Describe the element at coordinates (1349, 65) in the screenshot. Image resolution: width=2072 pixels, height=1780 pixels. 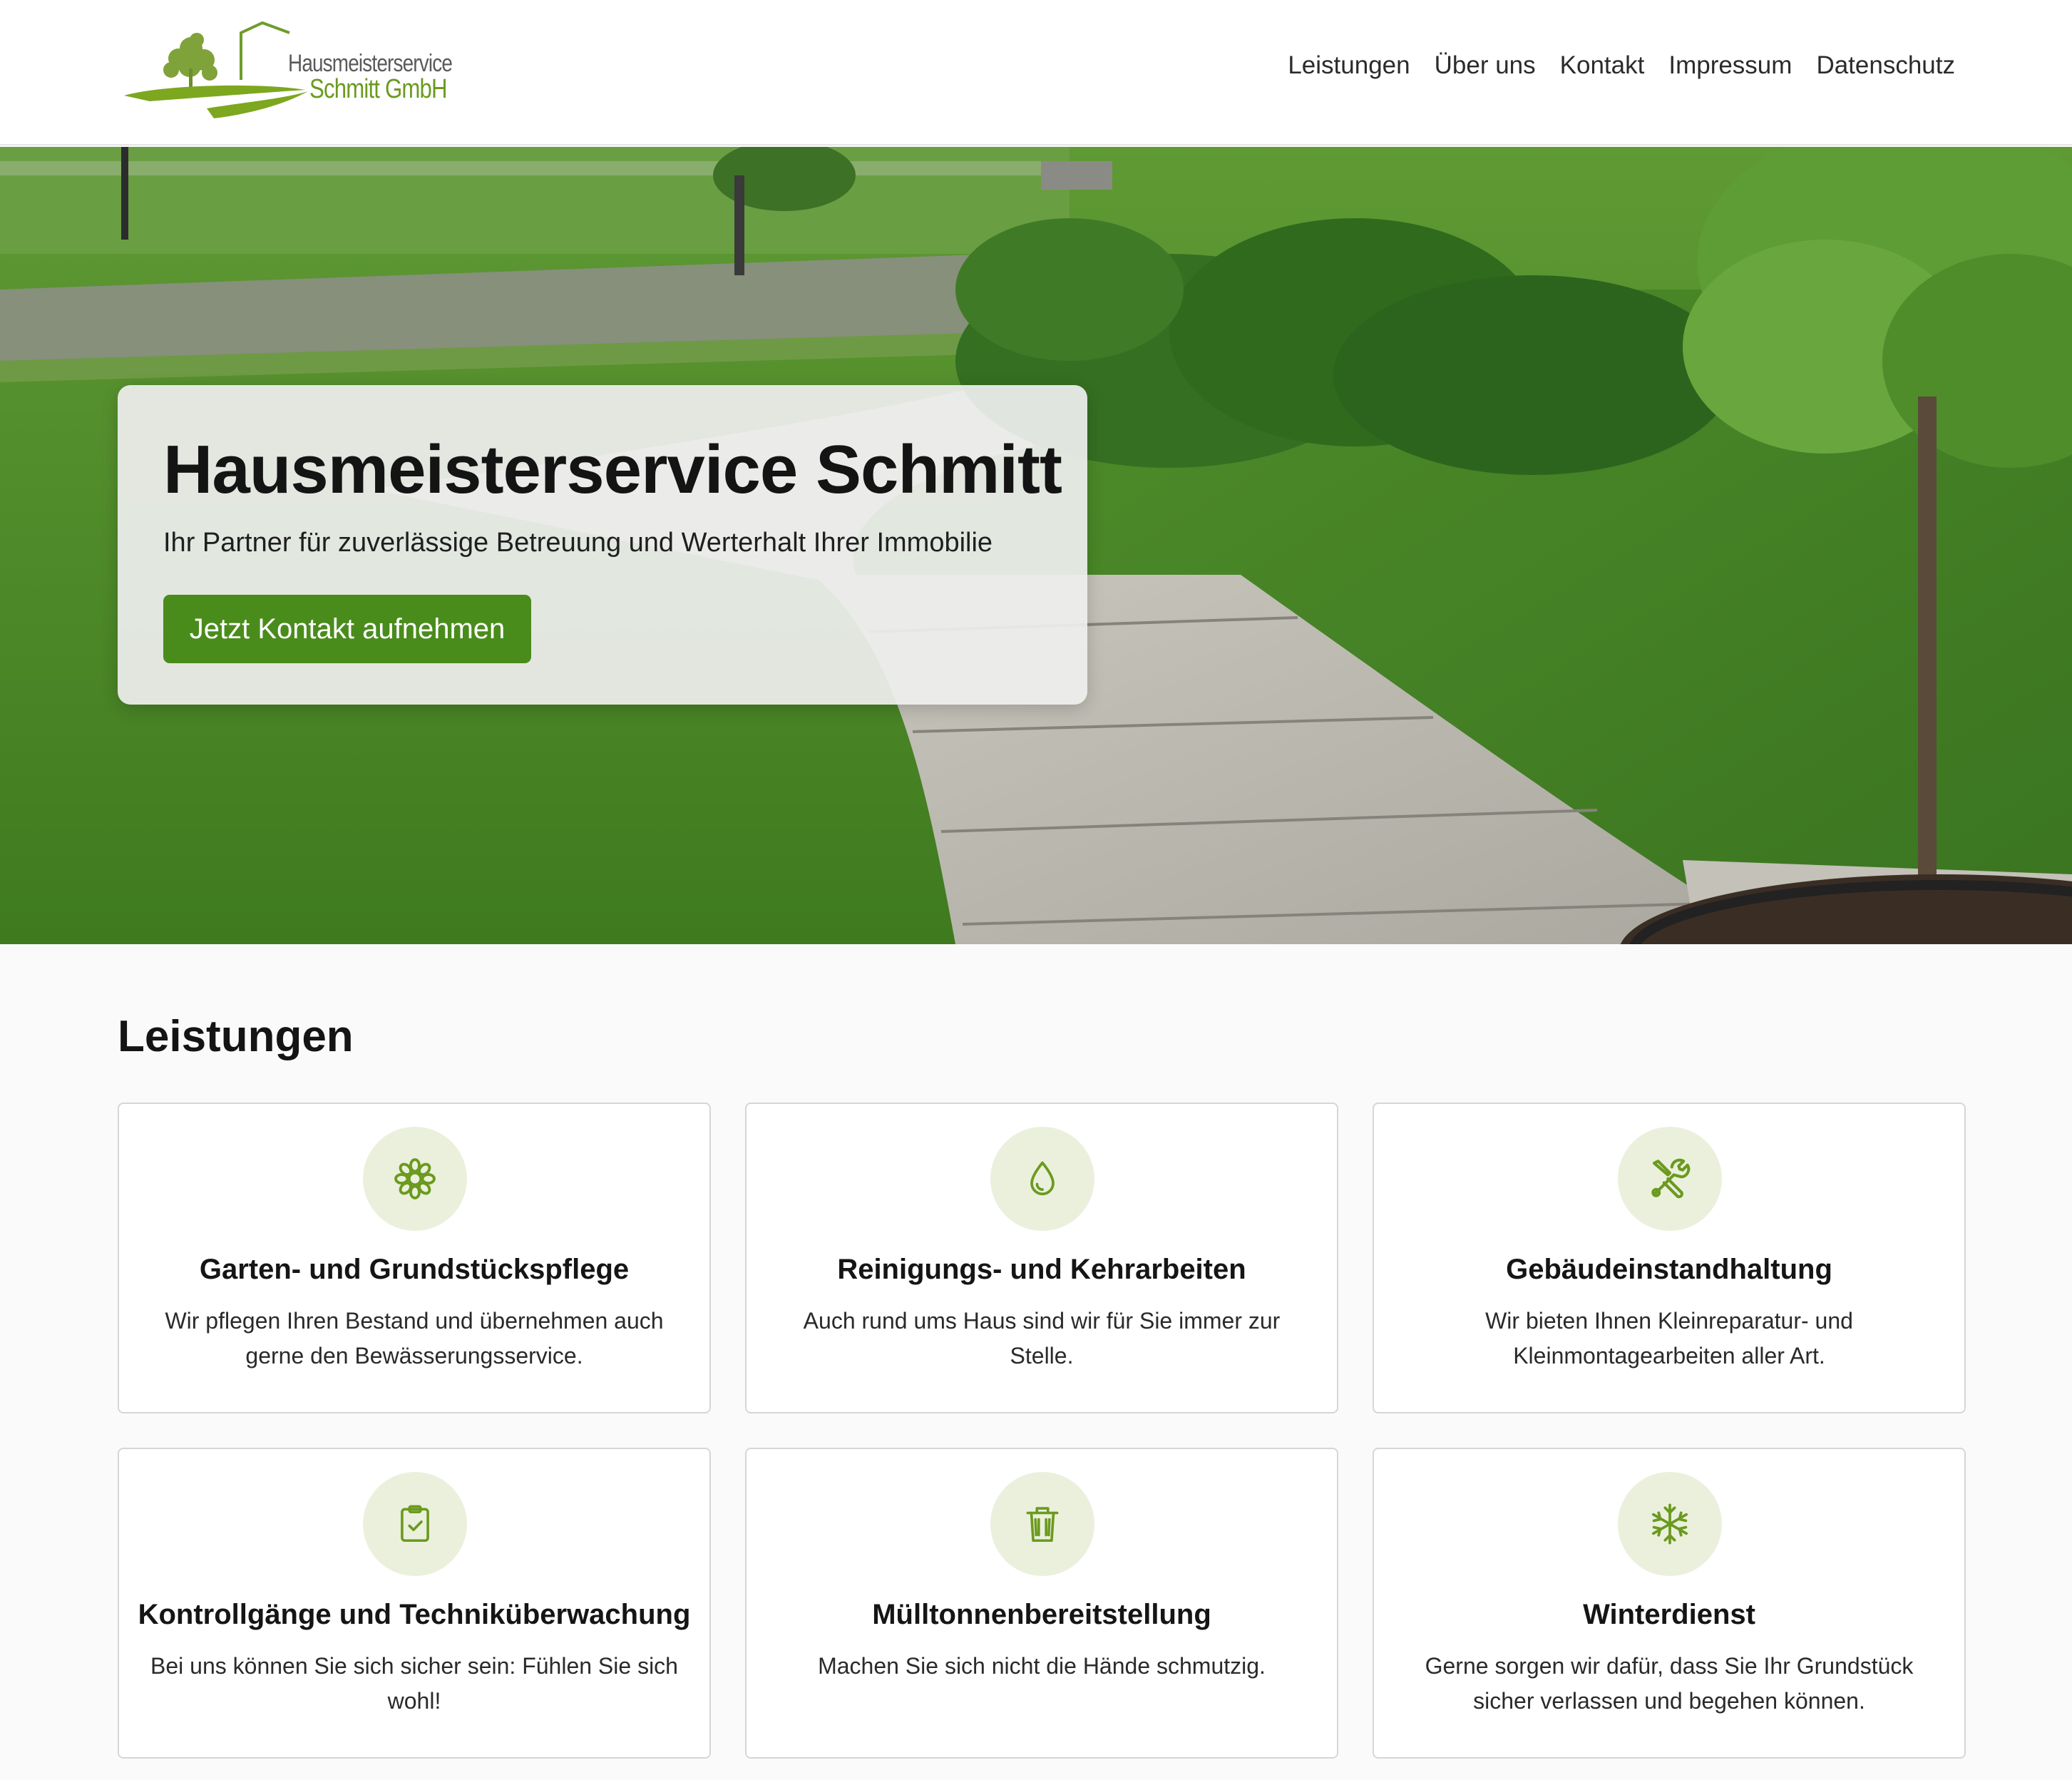
I see `nav-item-leistungen: Leistungen` at that location.